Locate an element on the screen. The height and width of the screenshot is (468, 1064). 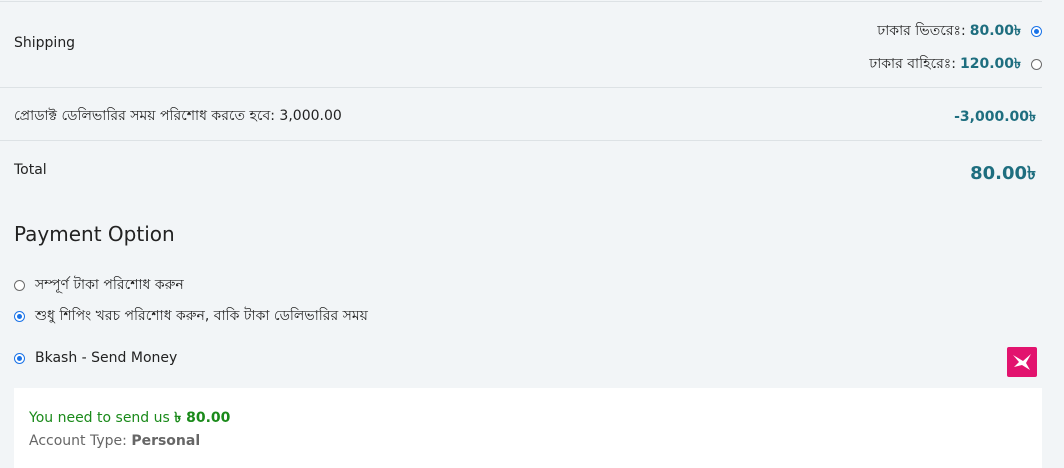
bkash-method-label: Bkash - Send Money is located at coordinates (106, 358).